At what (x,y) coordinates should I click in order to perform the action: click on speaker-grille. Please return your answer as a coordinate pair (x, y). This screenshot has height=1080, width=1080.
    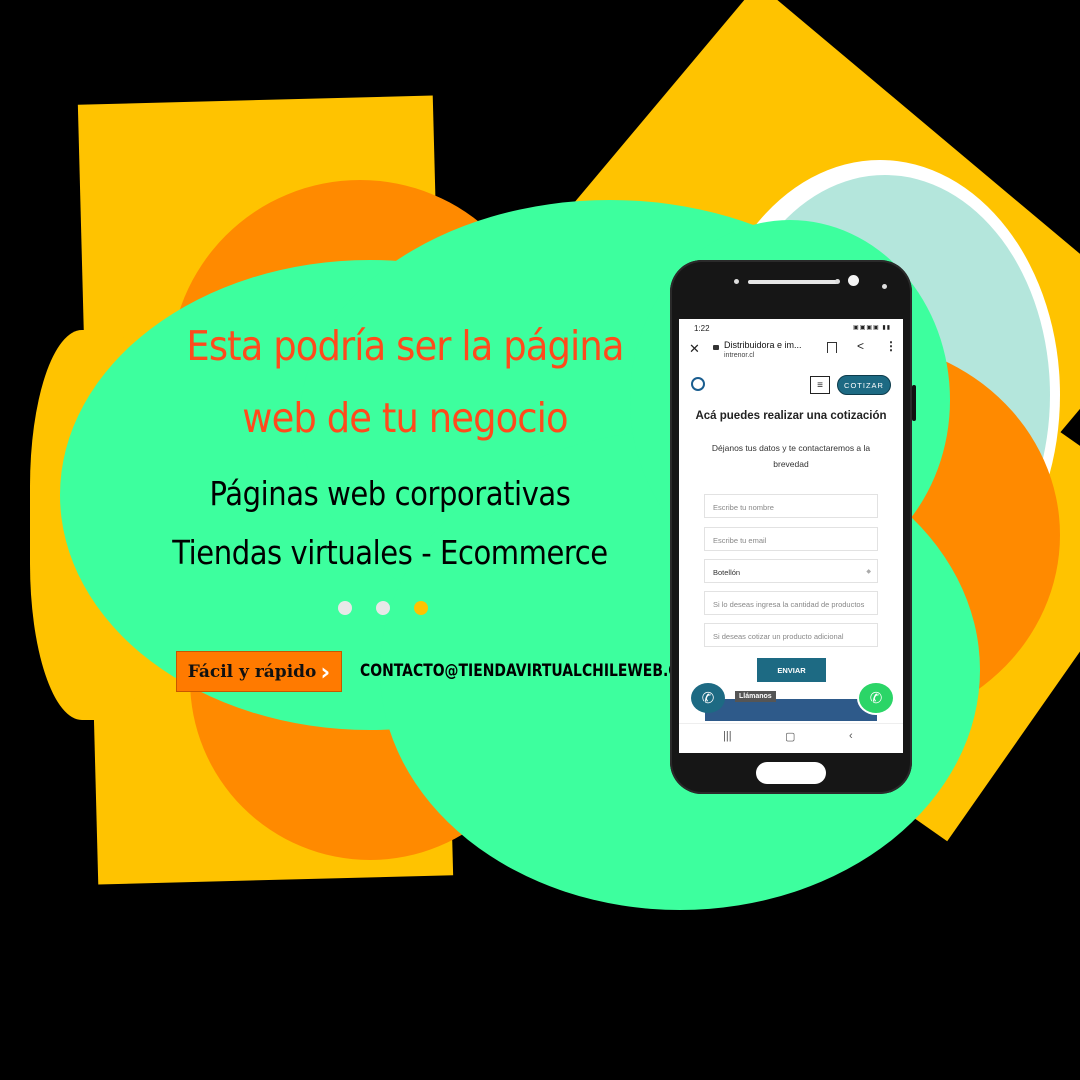
    Looking at the image, I should click on (793, 282).